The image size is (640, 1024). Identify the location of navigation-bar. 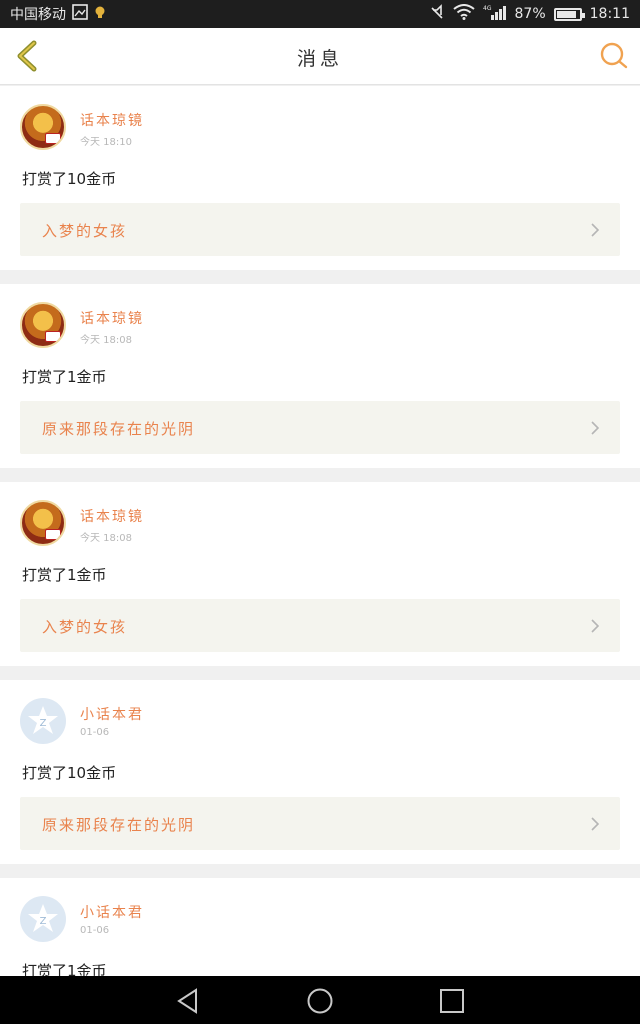
(320, 1000).